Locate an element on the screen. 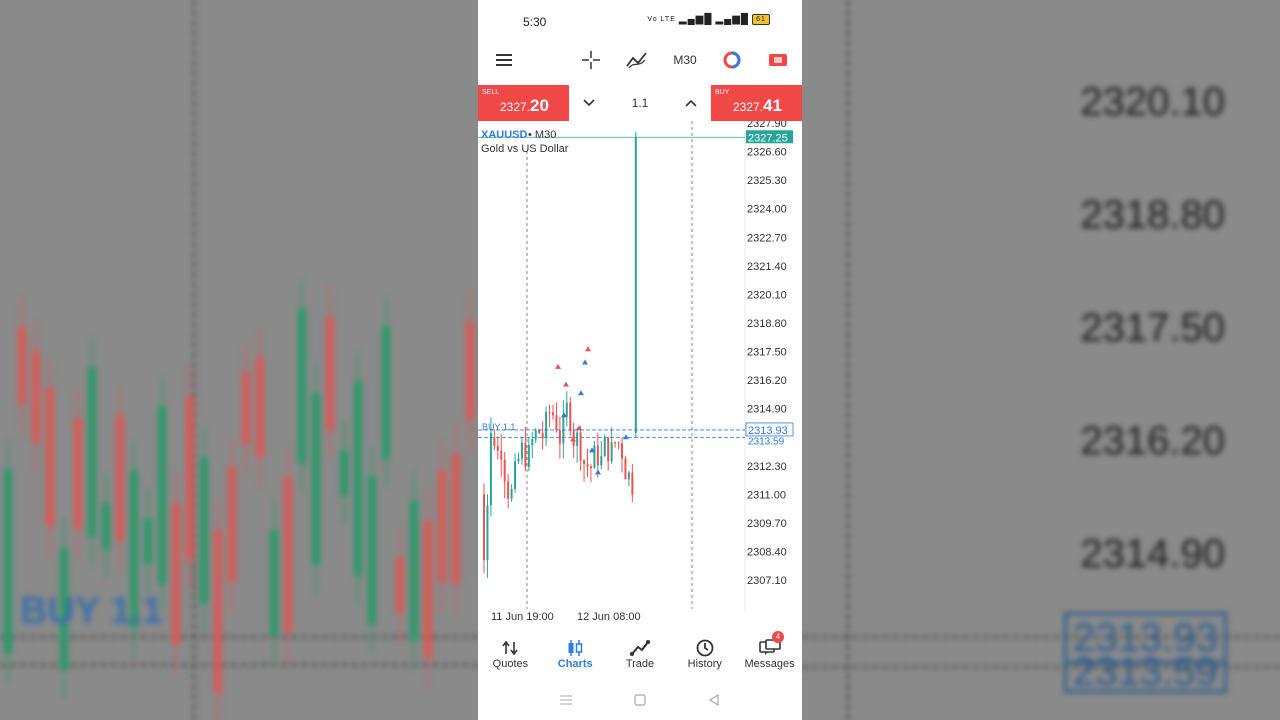 Image resolution: width=1280 pixels, height=720 pixels. nav-history: History is located at coordinates (704, 656).